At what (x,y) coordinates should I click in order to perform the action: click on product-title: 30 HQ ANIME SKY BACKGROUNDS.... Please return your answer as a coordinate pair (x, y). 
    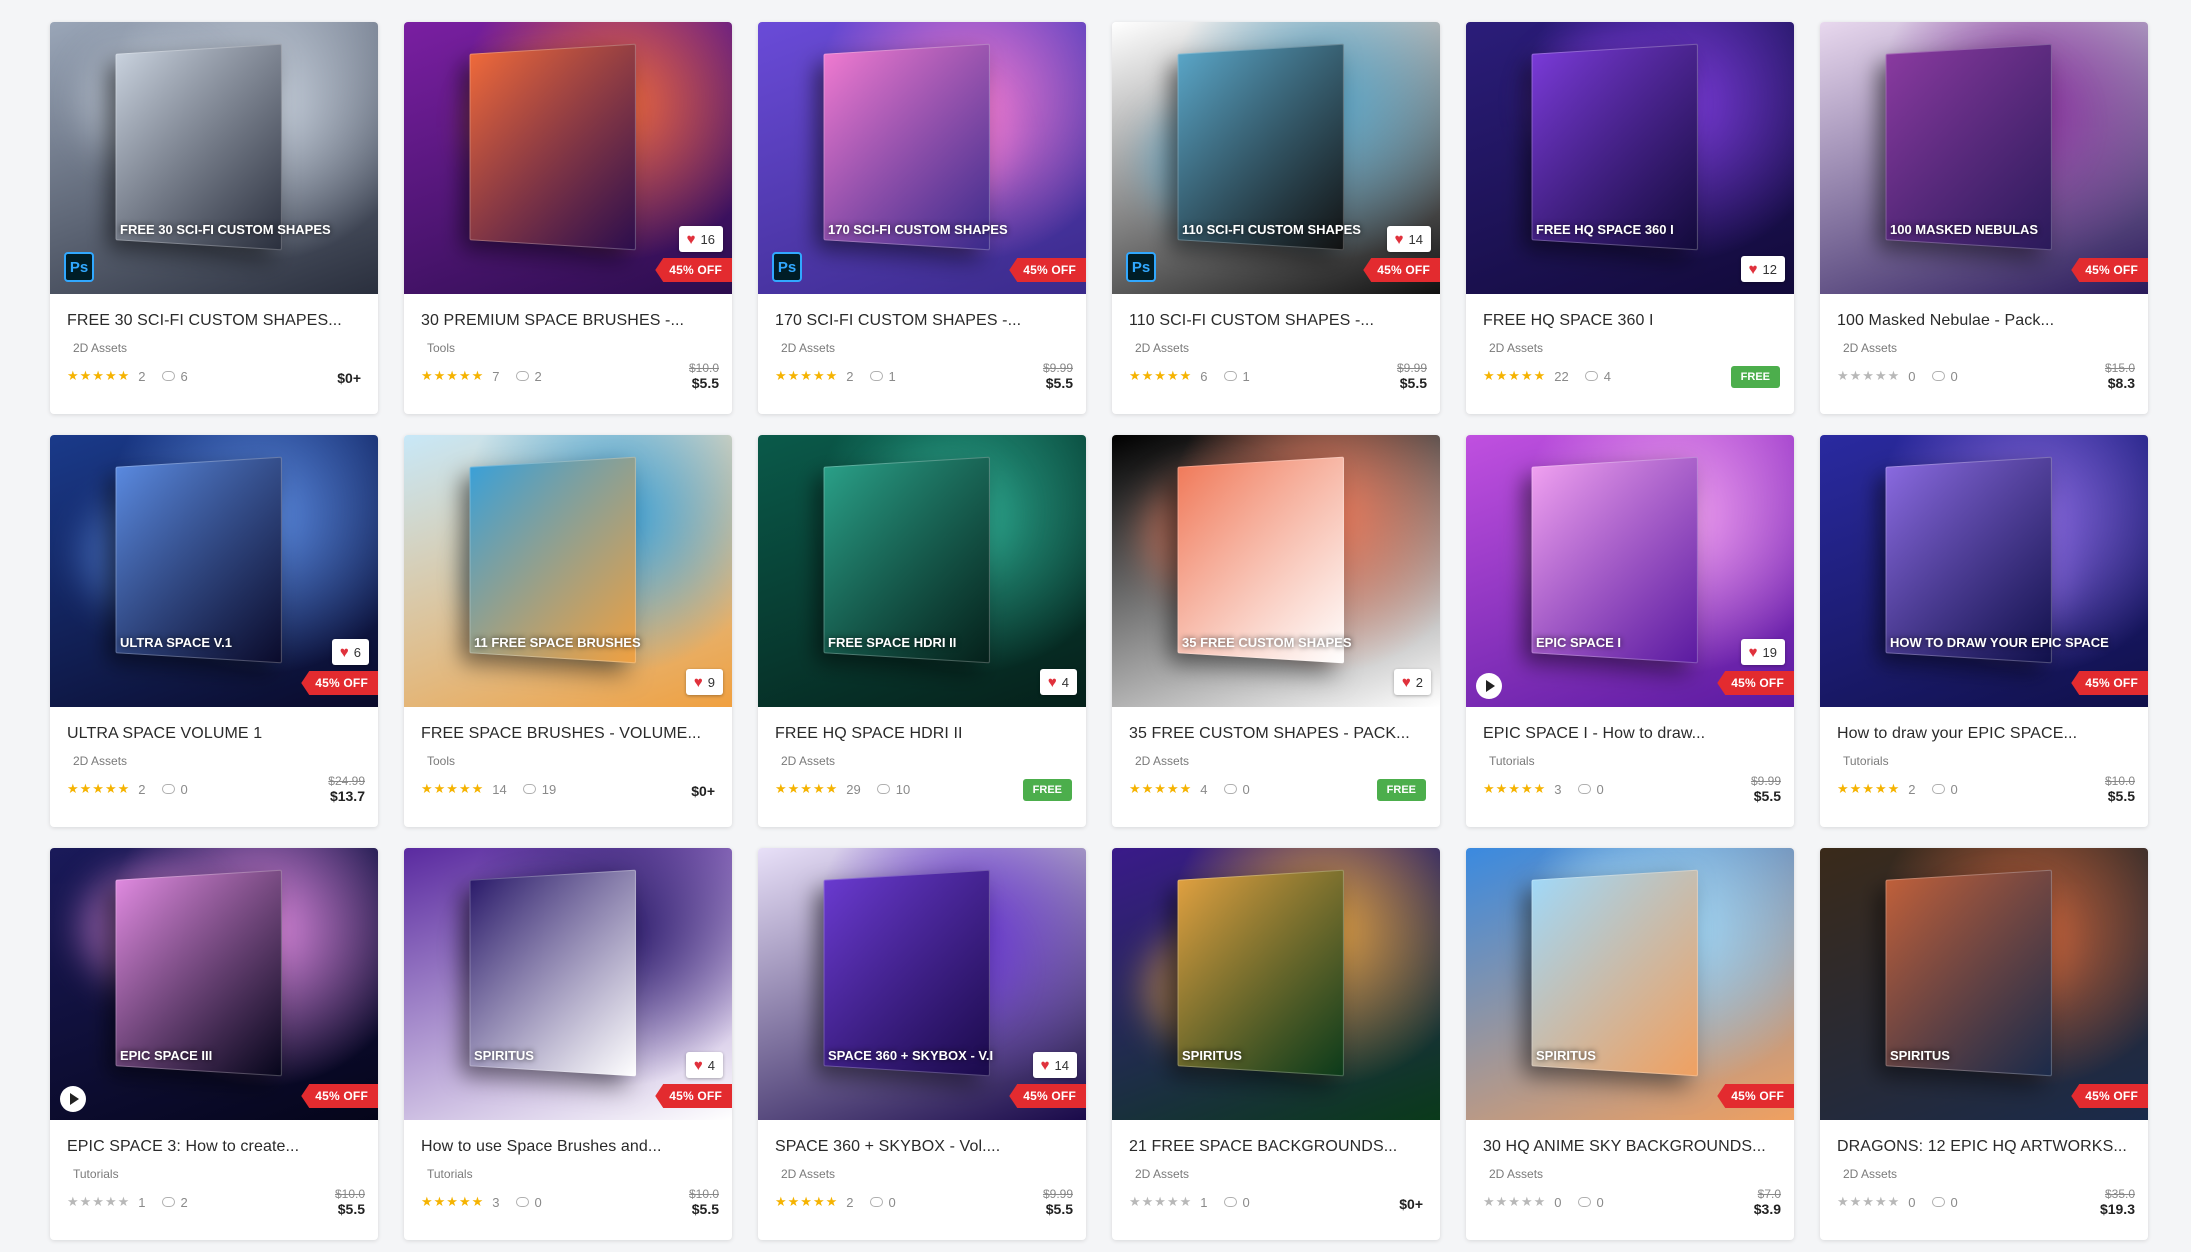
    Looking at the image, I should click on (1624, 1147).